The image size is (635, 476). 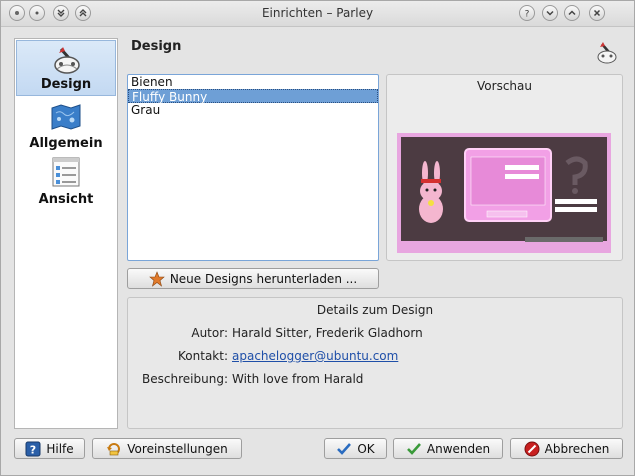 I want to click on view-icon, so click(x=66, y=172).